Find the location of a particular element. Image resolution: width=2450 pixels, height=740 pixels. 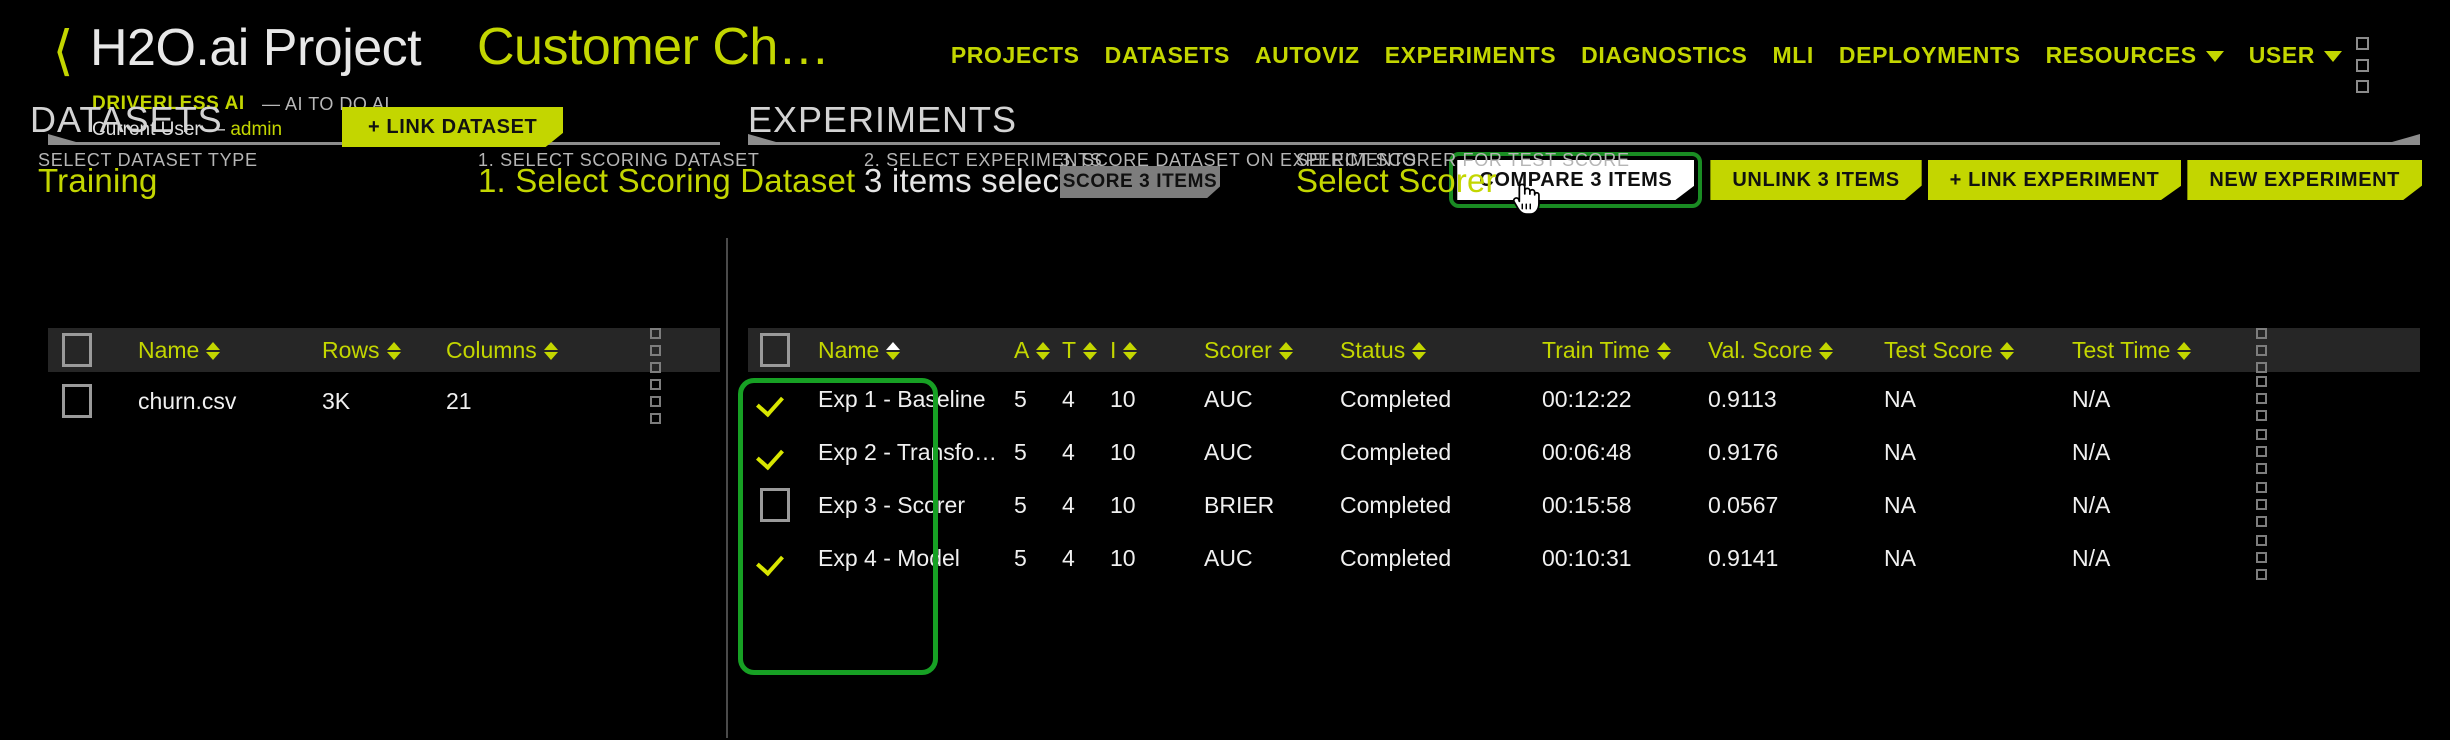

column-label: Columns is located at coordinates (491, 350).